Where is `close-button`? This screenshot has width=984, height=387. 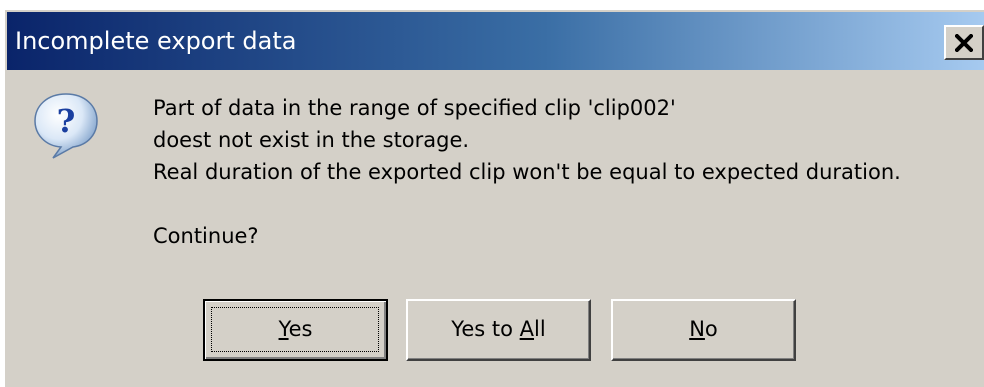
close-button is located at coordinates (964, 42).